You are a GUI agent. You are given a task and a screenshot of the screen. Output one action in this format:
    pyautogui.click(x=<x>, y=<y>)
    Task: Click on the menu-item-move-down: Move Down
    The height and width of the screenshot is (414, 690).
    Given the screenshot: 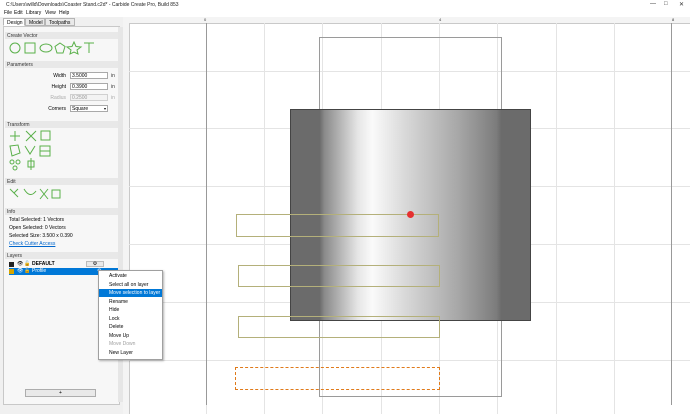 What is the action you would take?
    pyautogui.click(x=122, y=344)
    